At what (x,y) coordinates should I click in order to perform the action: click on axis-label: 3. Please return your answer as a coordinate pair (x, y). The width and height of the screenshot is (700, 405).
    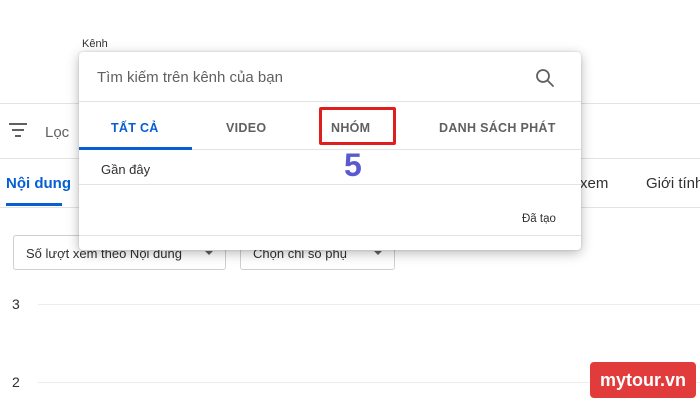
    Looking at the image, I should click on (16, 304).